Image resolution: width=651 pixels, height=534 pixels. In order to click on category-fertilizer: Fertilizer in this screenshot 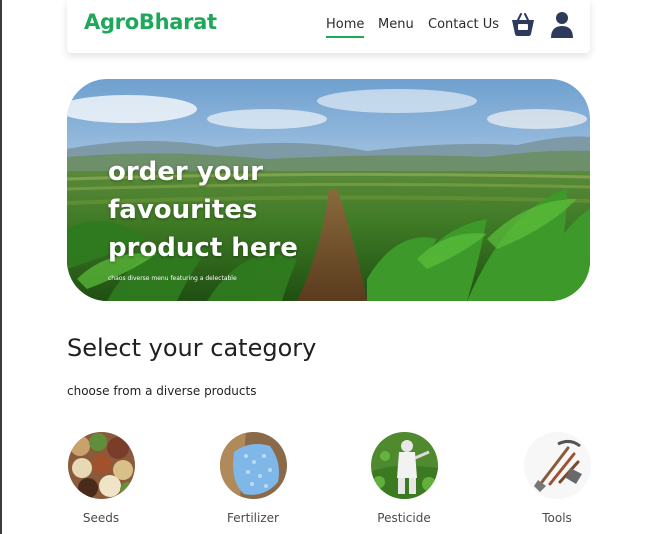, I will do `click(253, 478)`.